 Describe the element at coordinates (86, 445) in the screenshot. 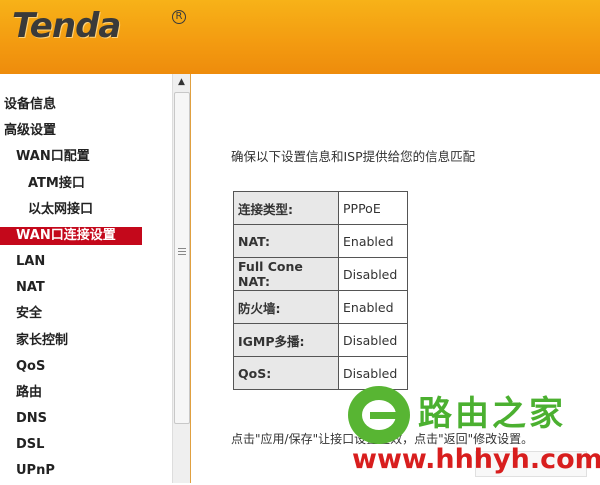

I see `sidebar-item-13: DSL` at that location.